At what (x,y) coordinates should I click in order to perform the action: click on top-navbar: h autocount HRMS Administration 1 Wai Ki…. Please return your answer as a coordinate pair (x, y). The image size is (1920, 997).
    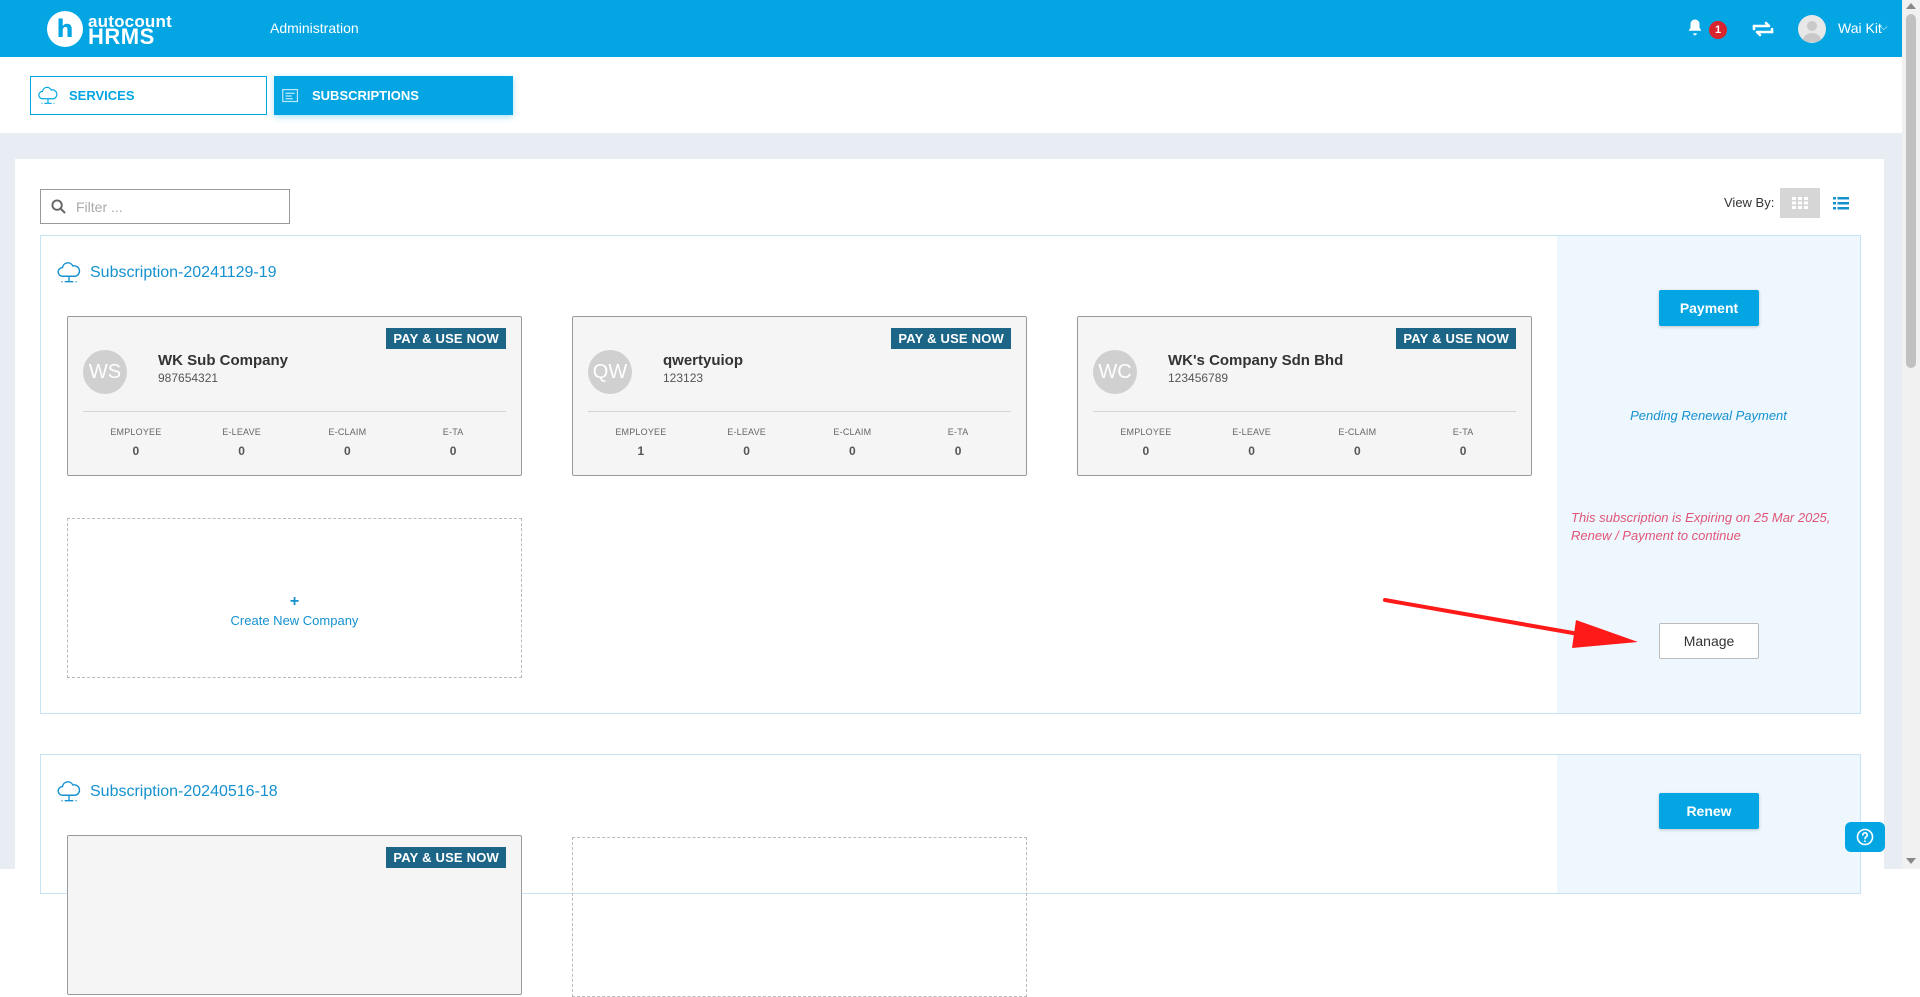
    Looking at the image, I should click on (951, 28).